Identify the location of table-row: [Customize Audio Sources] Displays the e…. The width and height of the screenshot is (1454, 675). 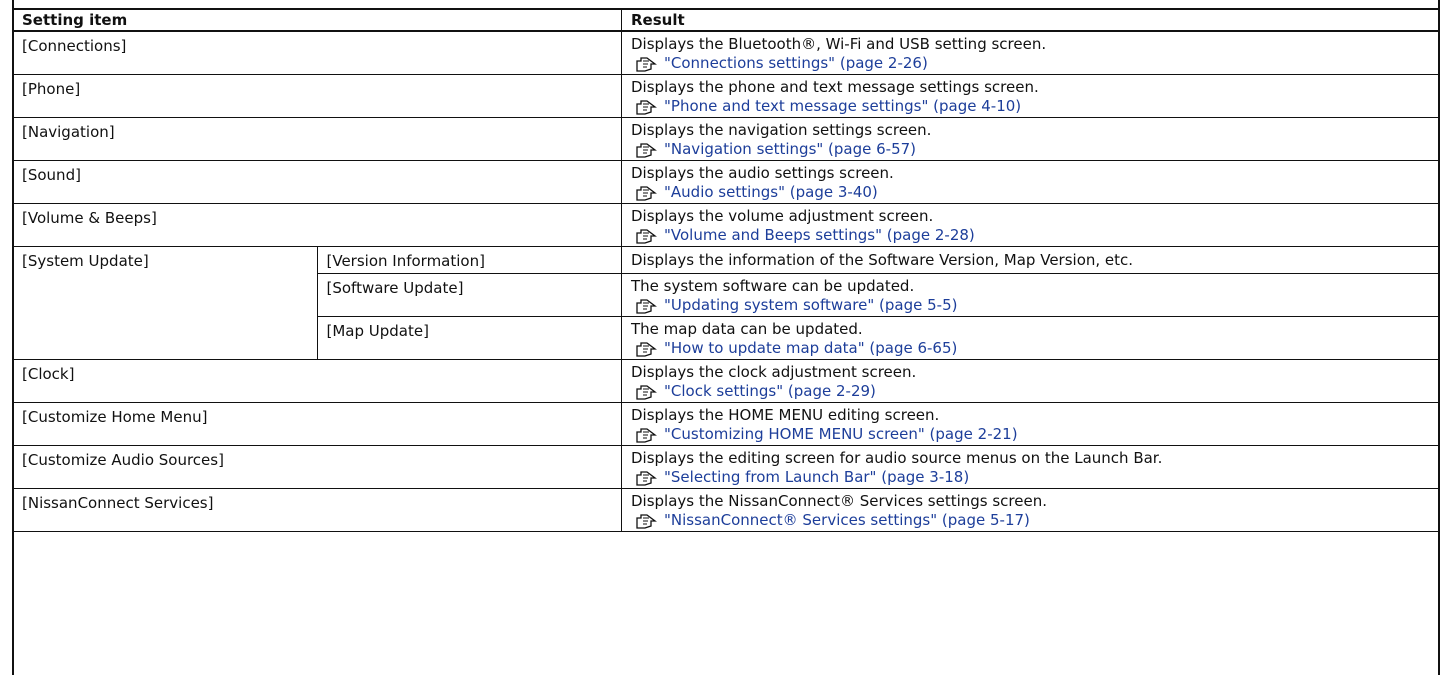
(726, 467).